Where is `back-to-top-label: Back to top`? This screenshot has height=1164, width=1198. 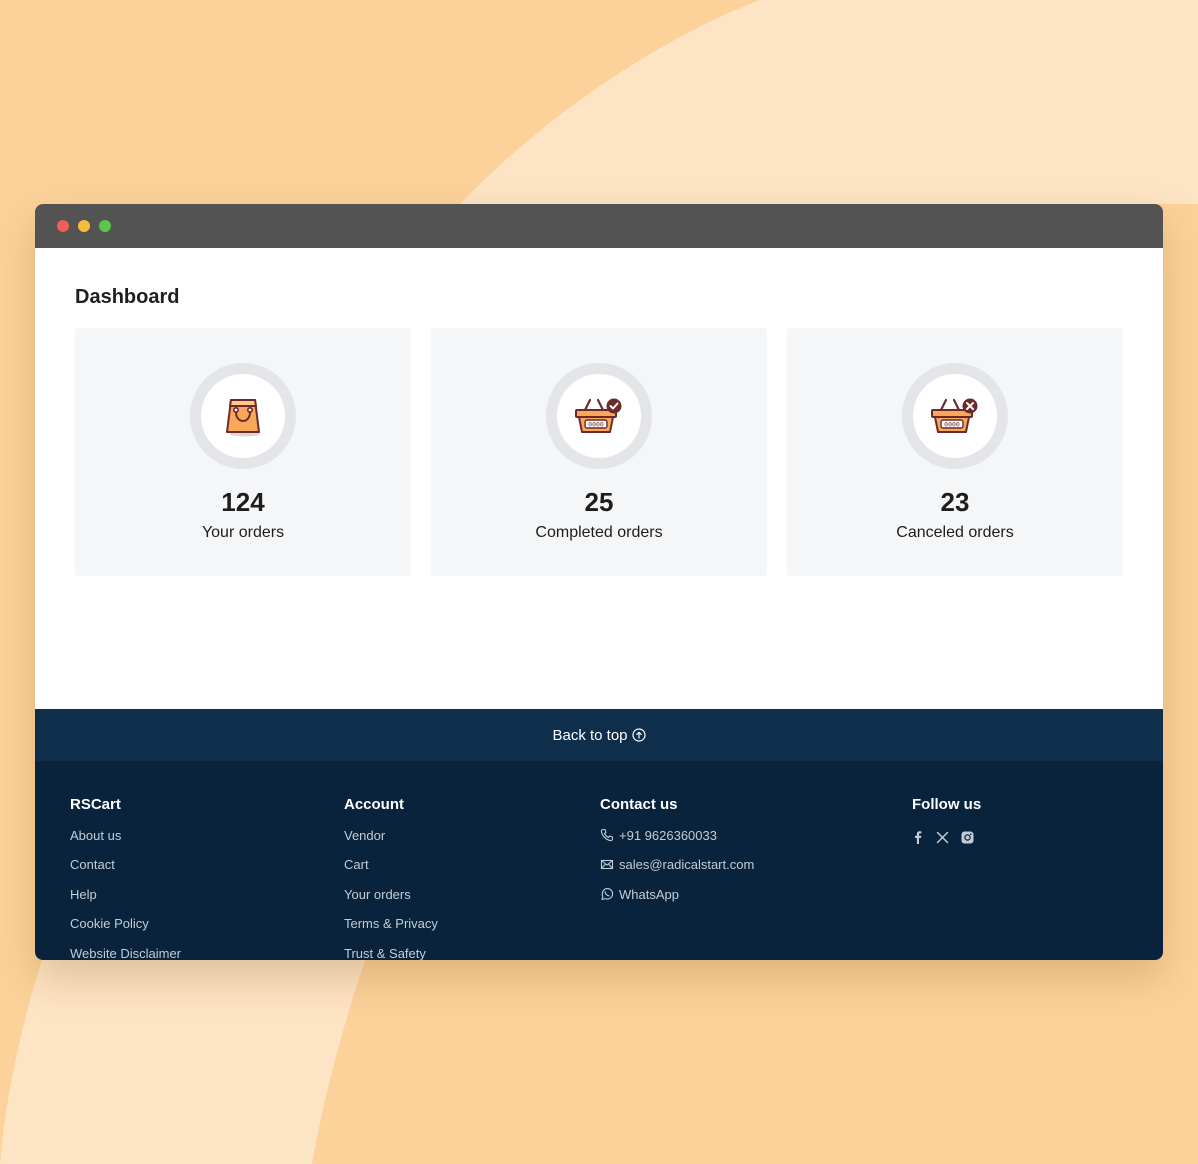 back-to-top-label: Back to top is located at coordinates (590, 735).